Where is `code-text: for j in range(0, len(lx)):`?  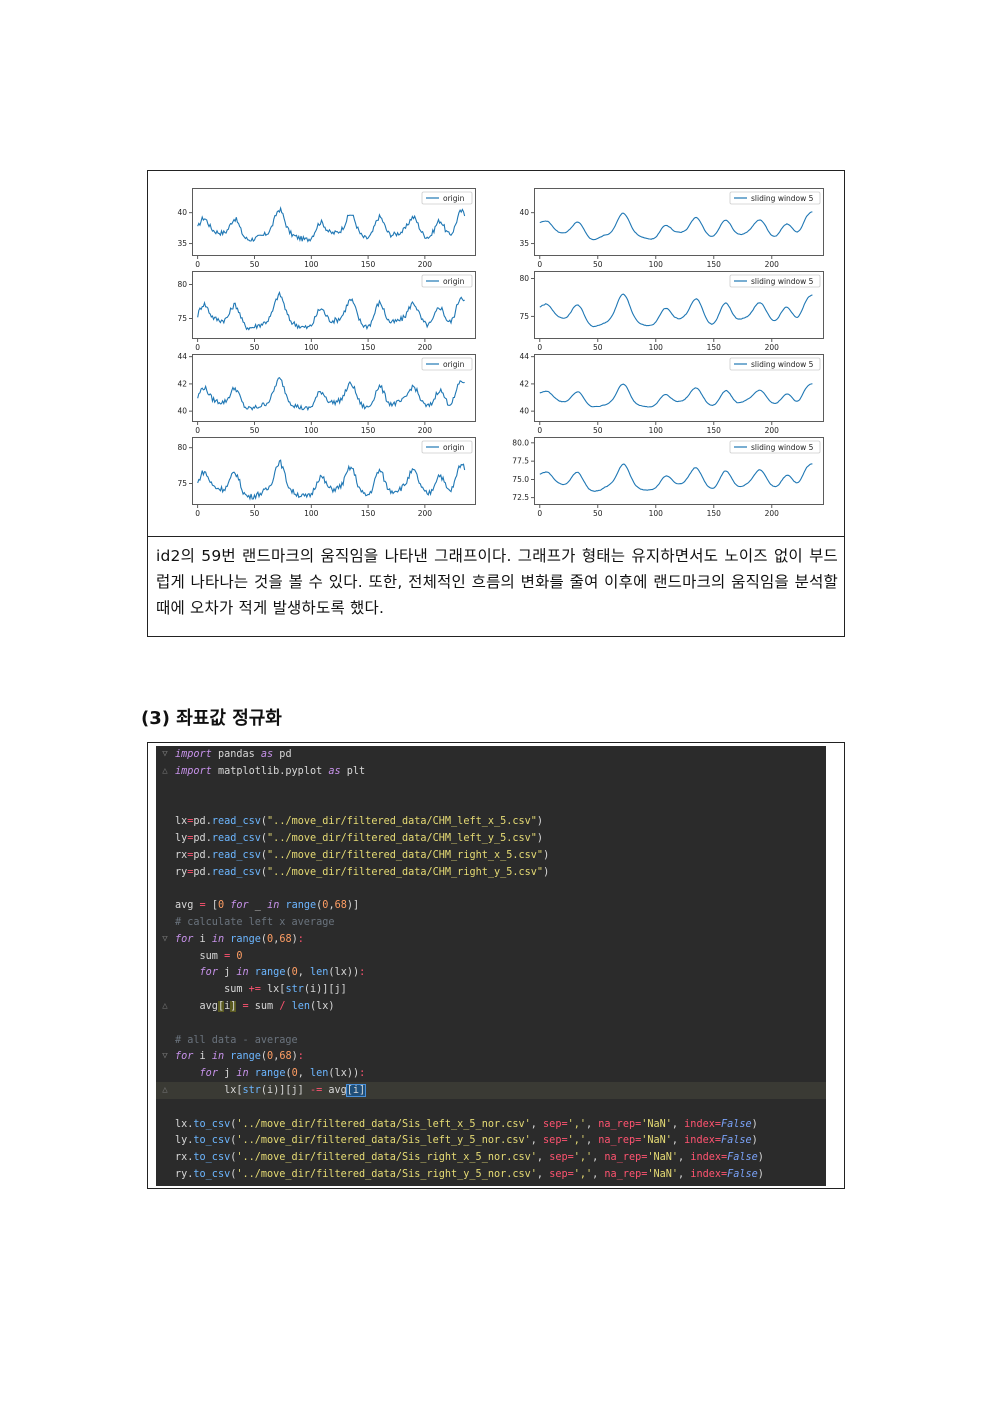 code-text: for j in range(0, len(lx)): is located at coordinates (282, 1074).